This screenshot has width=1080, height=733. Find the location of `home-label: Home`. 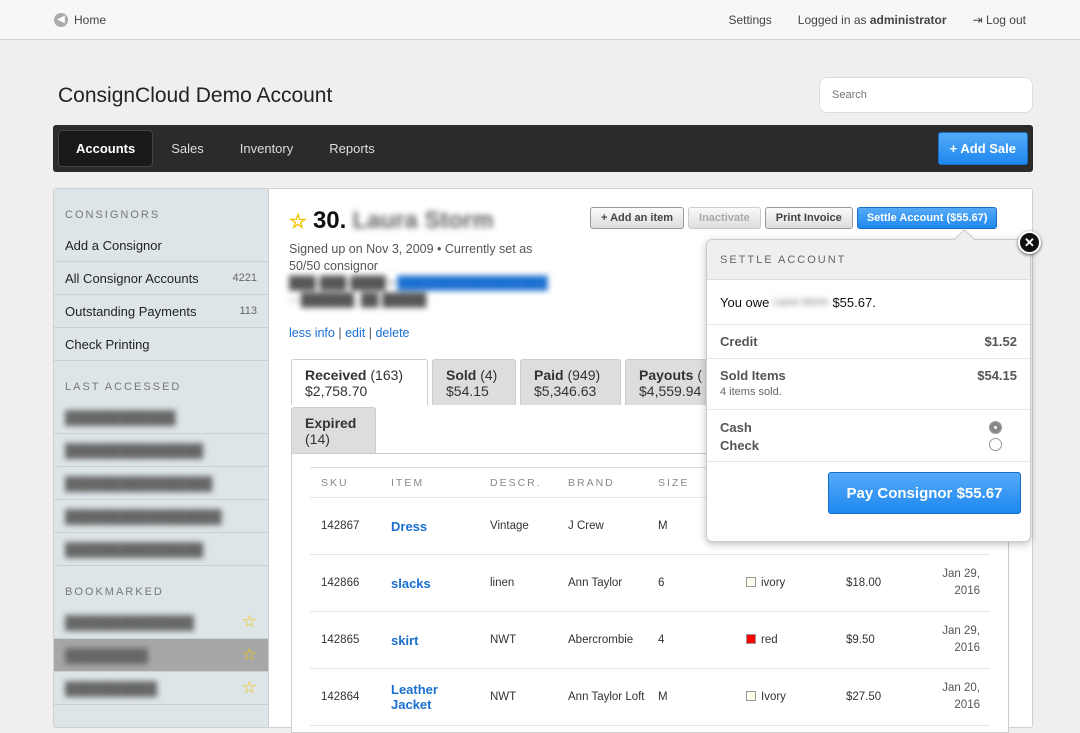

home-label: Home is located at coordinates (90, 19).